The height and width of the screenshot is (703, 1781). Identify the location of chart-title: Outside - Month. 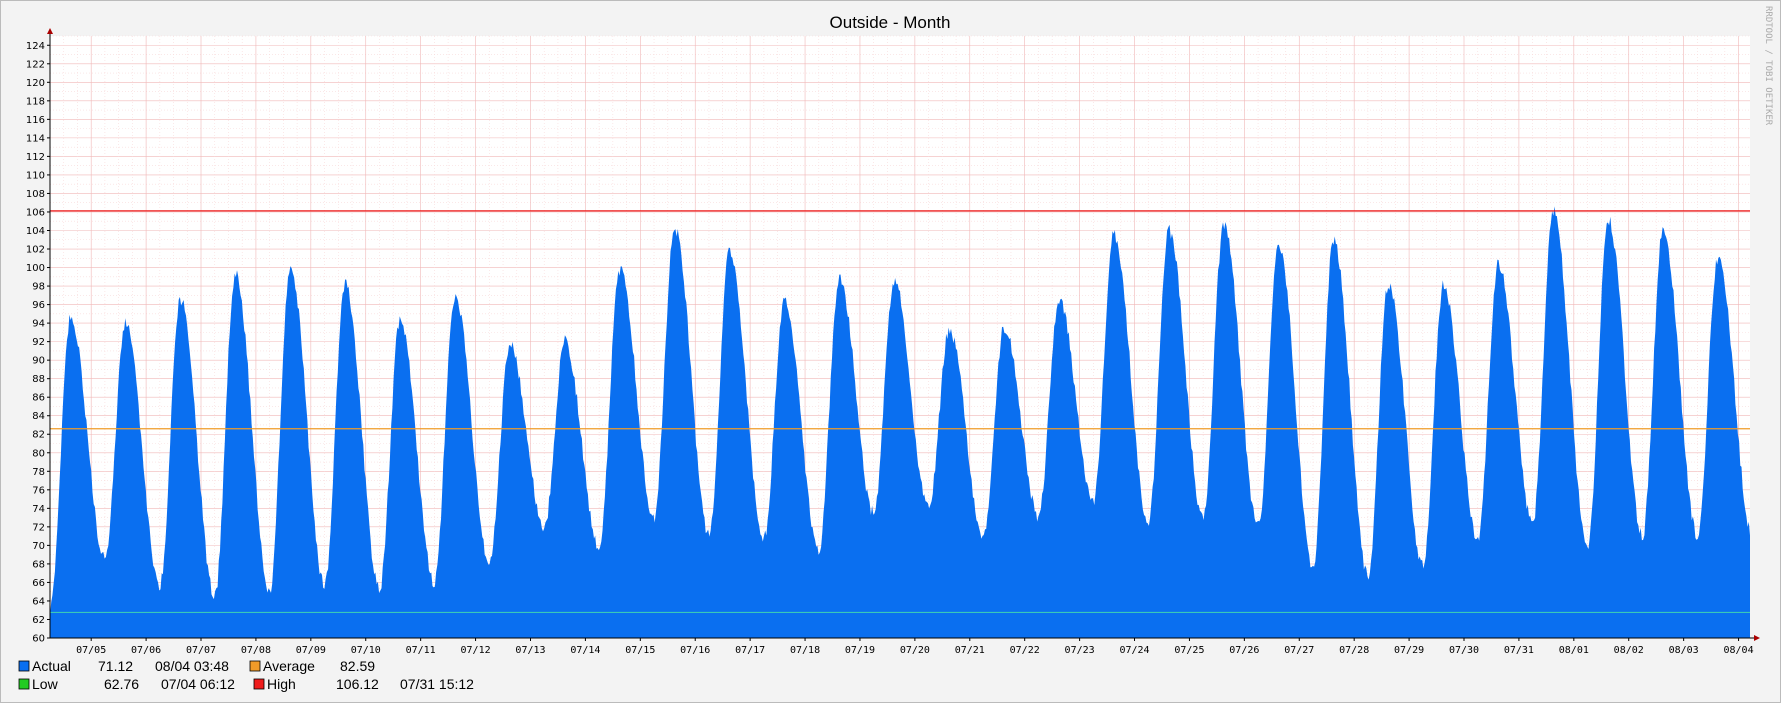
(890, 22).